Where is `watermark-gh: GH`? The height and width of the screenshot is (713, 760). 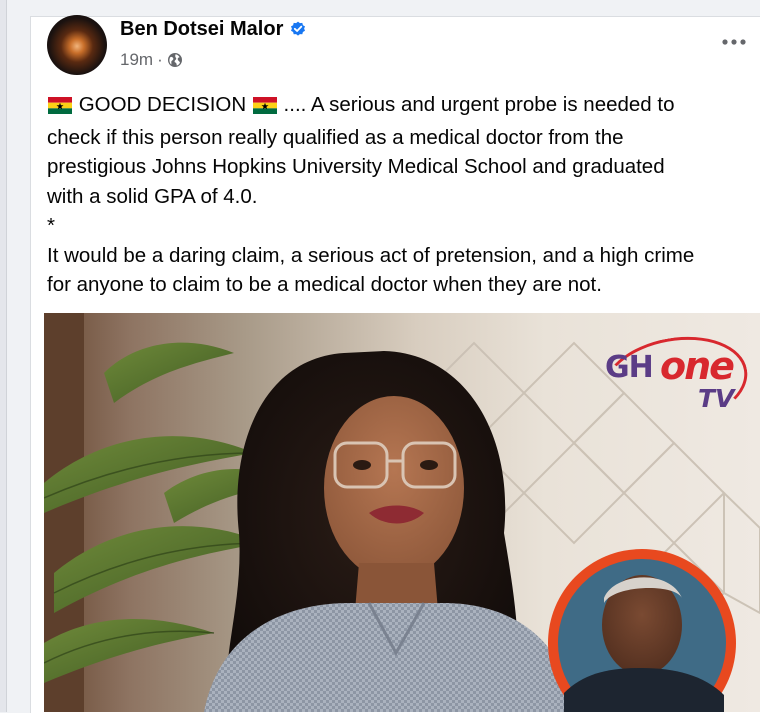 watermark-gh: GH is located at coordinates (629, 367).